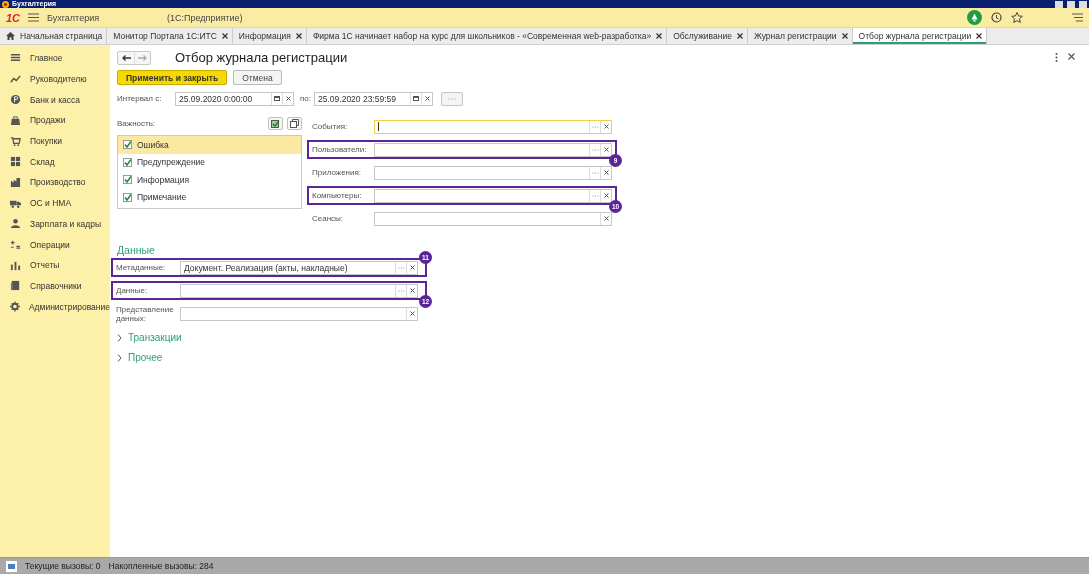  Describe the element at coordinates (261, 57) in the screenshot. I see `form-title: Отбор журнала регистрации` at that location.